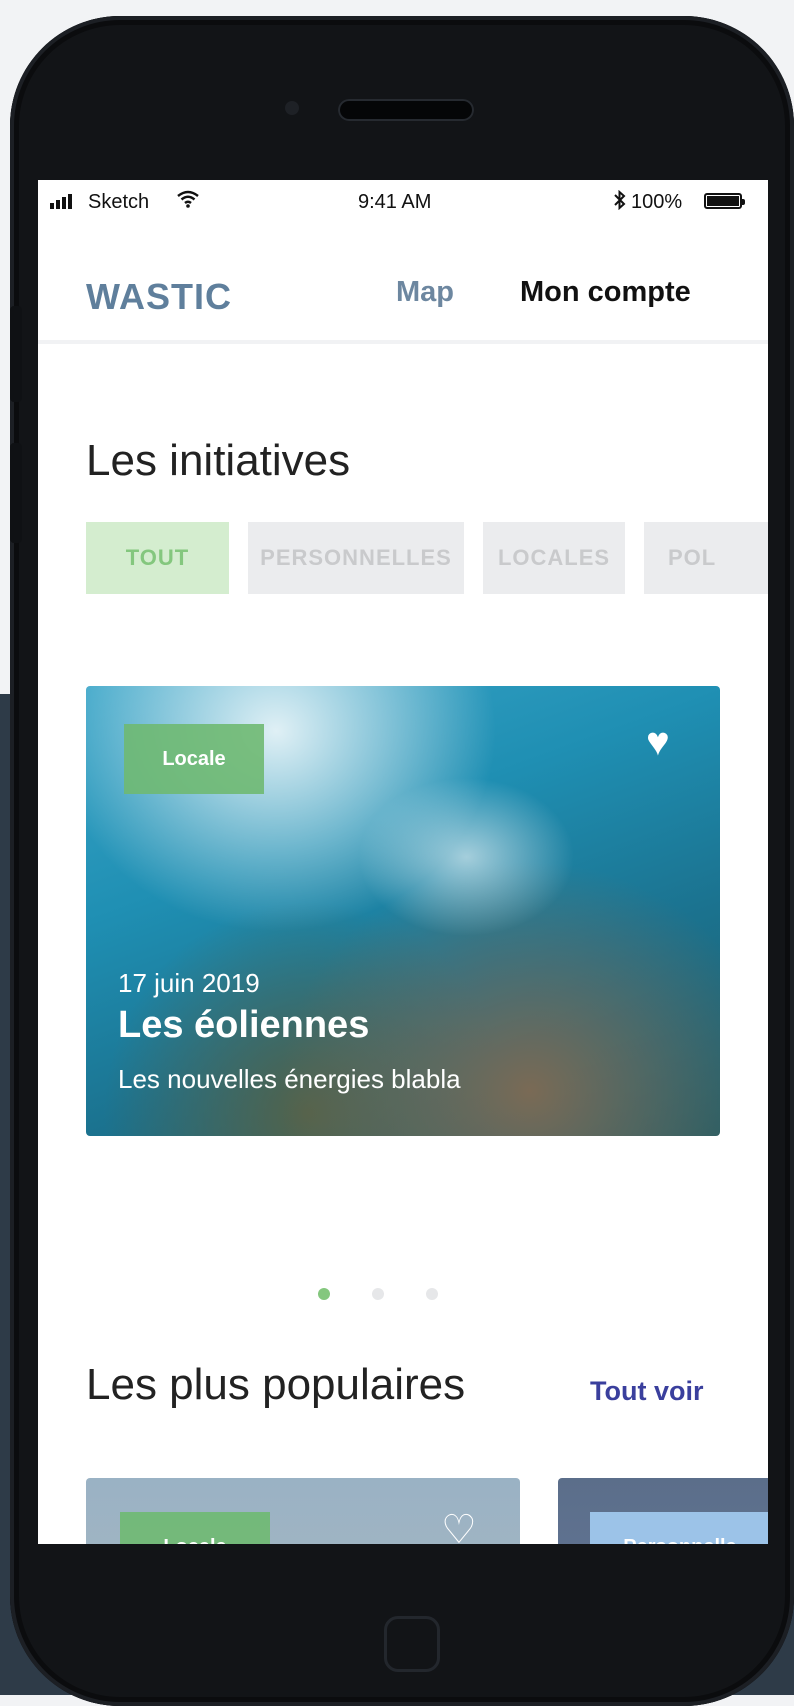  What do you see at coordinates (16, 493) in the screenshot?
I see `volume-down-button` at bounding box center [16, 493].